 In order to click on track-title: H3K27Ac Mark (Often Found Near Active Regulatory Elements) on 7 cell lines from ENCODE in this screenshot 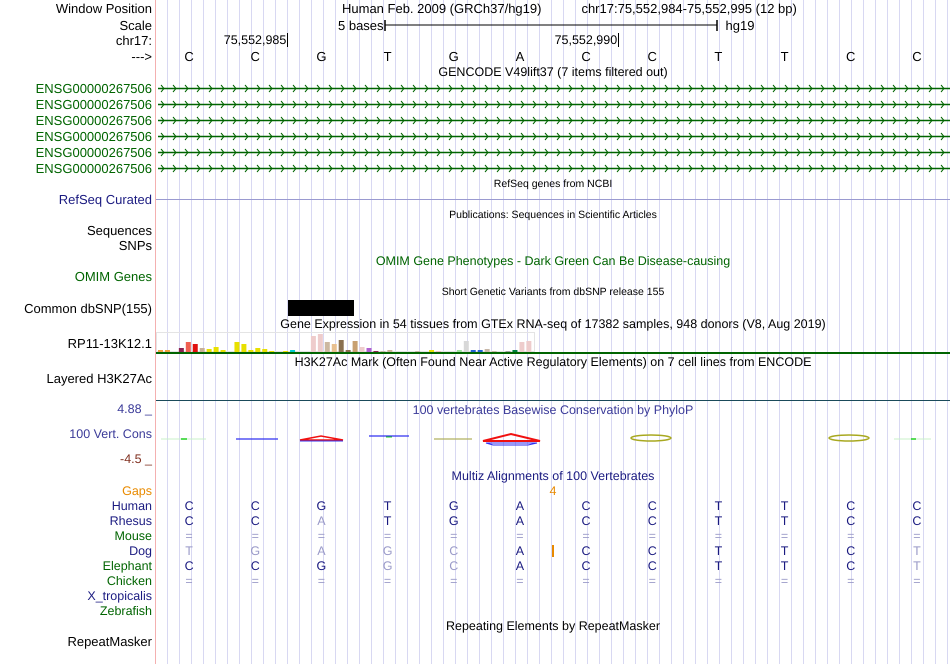, I will do `click(553, 362)`.